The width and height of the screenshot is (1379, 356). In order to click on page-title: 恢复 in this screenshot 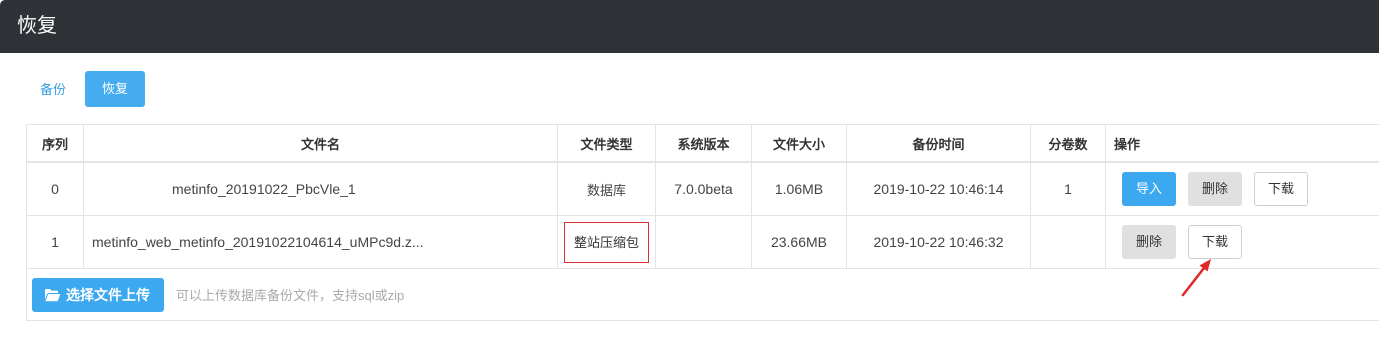, I will do `click(37, 26)`.